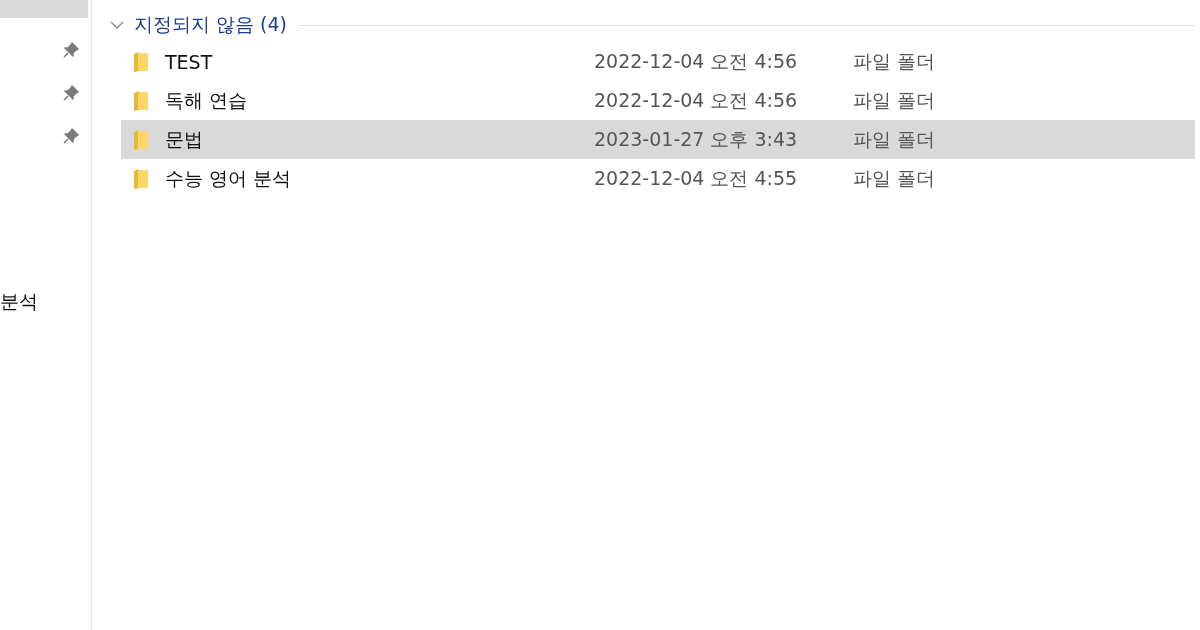 This screenshot has height=630, width=1200. Describe the element at coordinates (189, 61) in the screenshot. I see `file-name: TEST` at that location.